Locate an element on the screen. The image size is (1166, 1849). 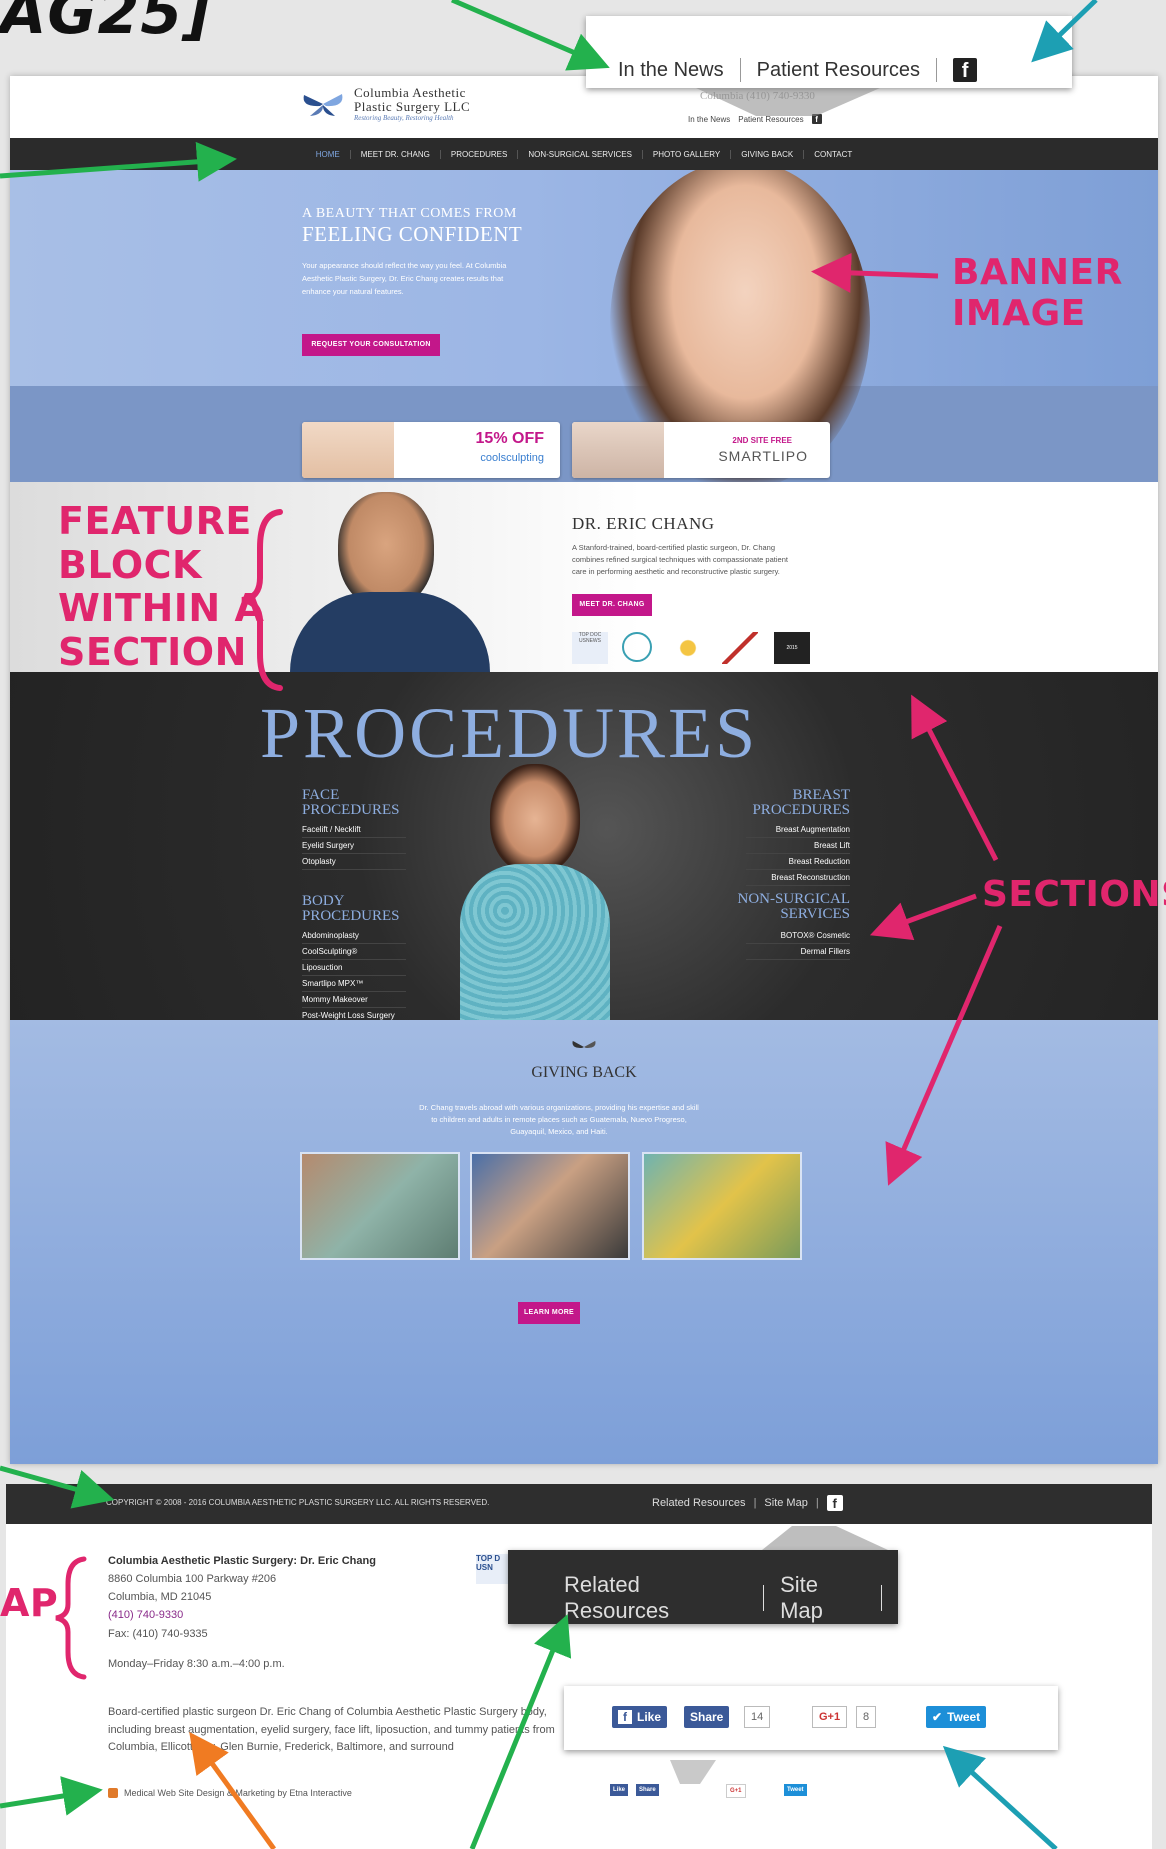
heading-line: SERVICES is located at coordinates (815, 914).